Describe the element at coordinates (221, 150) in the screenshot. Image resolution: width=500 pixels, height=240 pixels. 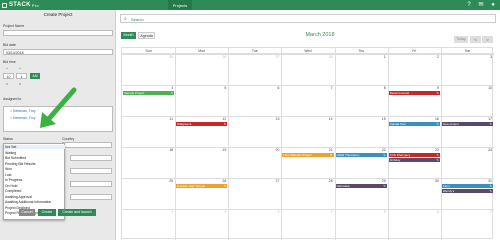
I see `day-number: 19` at that location.